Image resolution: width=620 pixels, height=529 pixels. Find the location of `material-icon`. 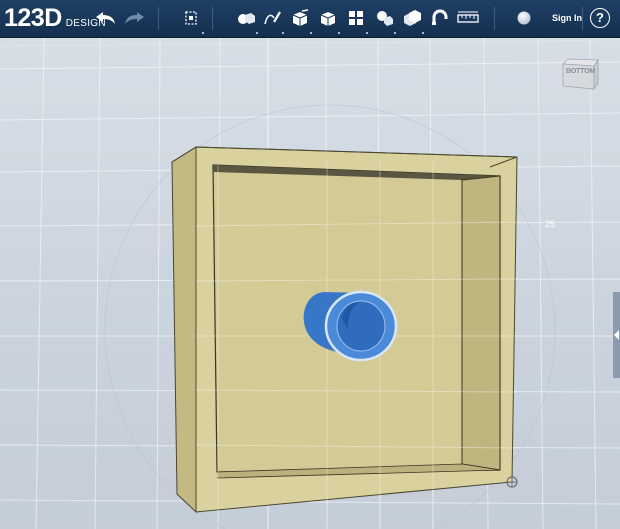

material-icon is located at coordinates (524, 18).